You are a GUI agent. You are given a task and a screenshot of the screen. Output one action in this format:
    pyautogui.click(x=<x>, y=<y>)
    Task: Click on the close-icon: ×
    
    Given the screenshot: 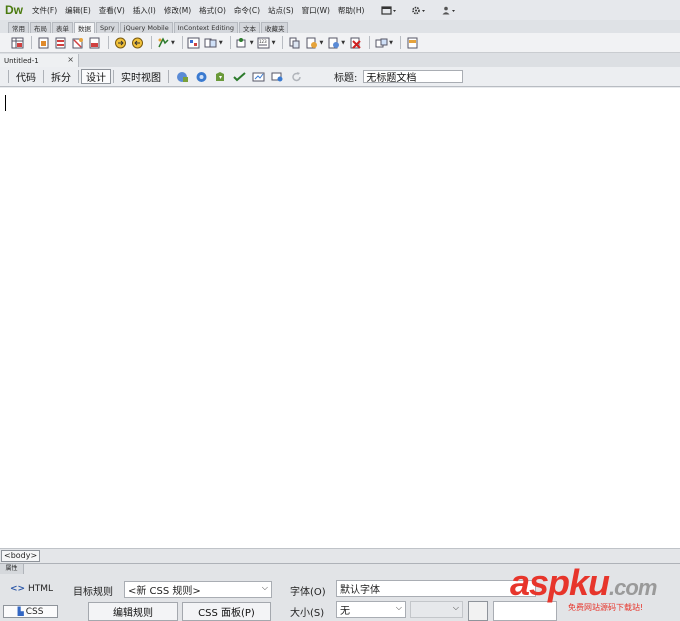 What is the action you would take?
    pyautogui.click(x=70, y=59)
    